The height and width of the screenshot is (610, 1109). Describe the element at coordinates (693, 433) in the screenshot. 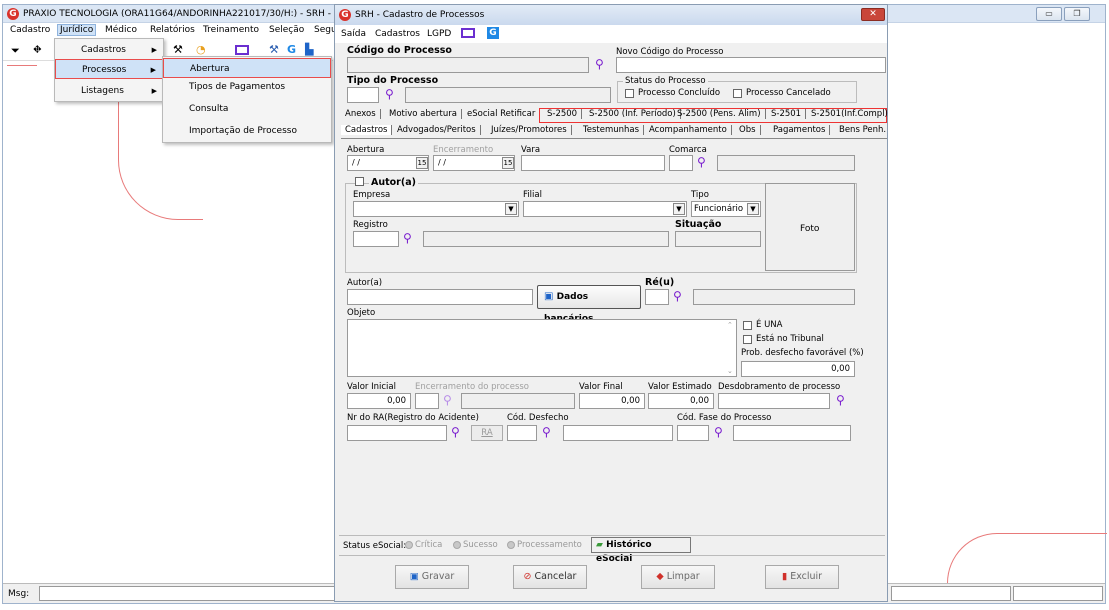

I see `cod-fase-code-field` at that location.